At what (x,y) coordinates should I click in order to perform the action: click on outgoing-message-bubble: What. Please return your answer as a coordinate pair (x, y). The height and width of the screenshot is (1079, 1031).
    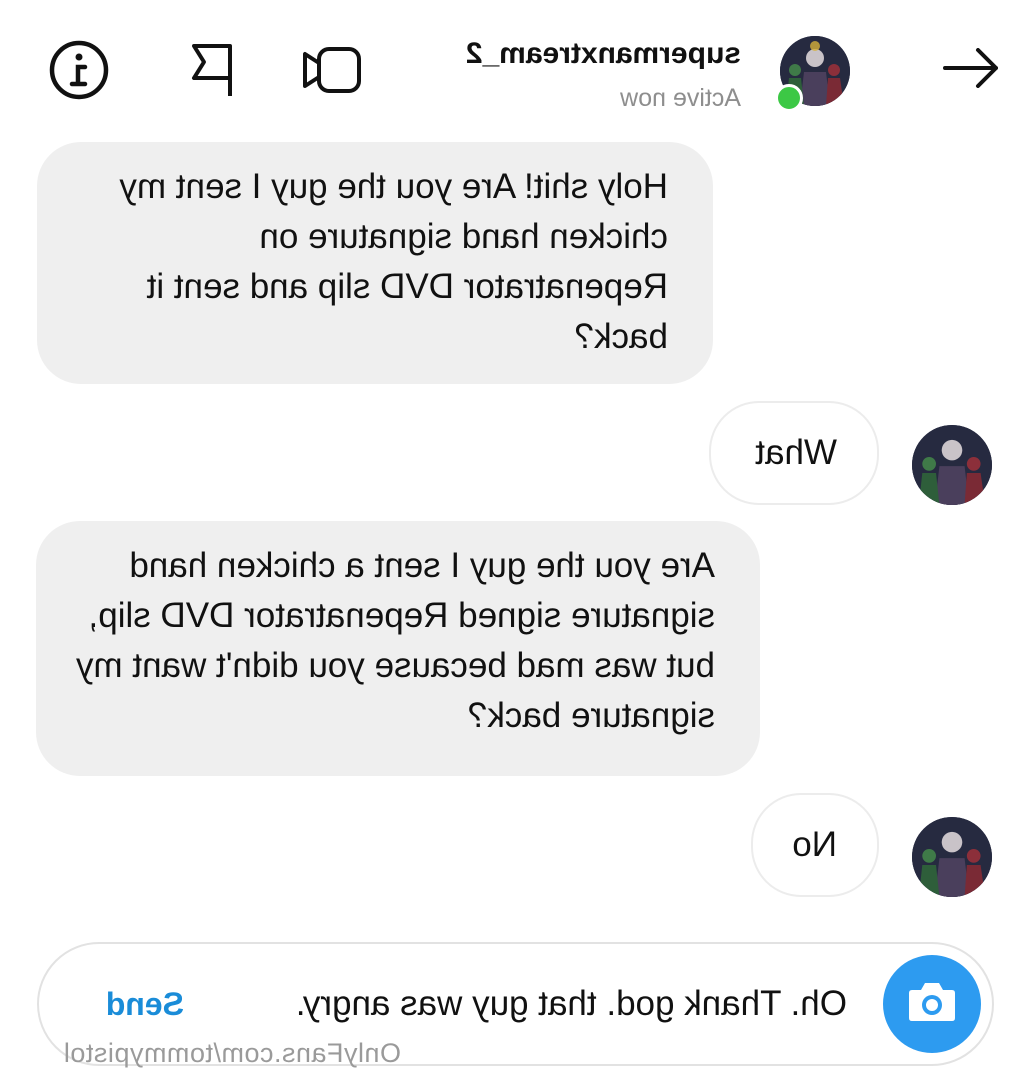
    Looking at the image, I should click on (794, 453).